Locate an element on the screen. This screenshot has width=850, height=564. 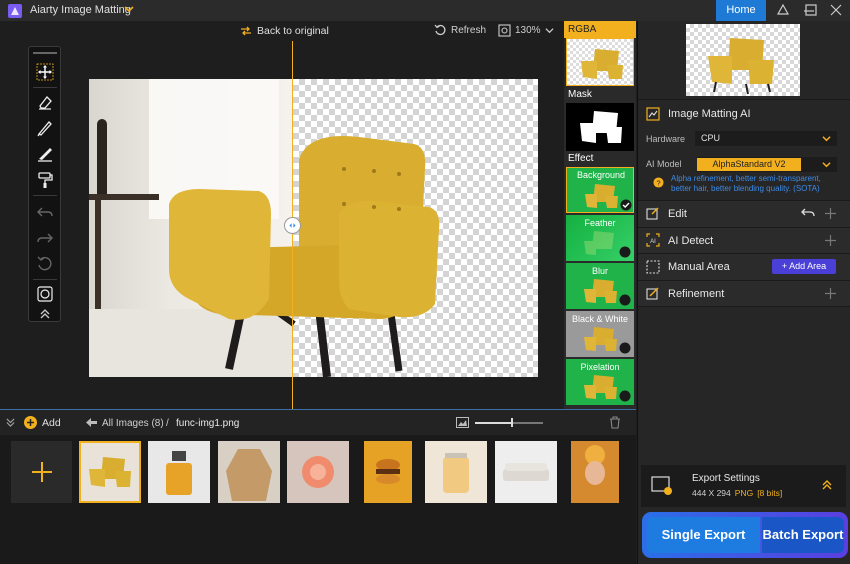
add-area-button: + Add Area is located at coordinates (804, 266).